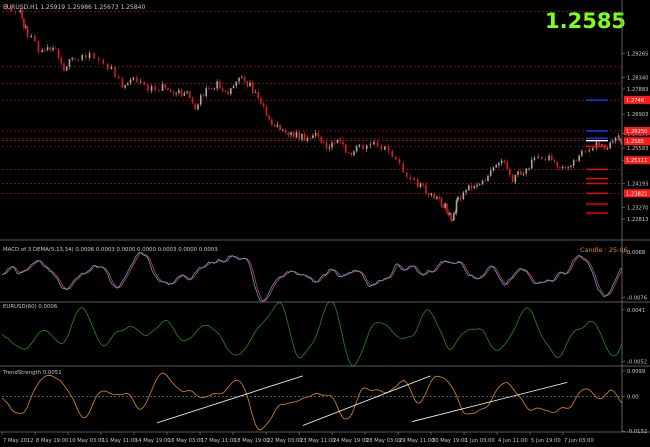 This screenshot has width=650, height=447. What do you see at coordinates (546, 441) in the screenshot?
I see `time-tick-label: 5 Jun 19:00` at bounding box center [546, 441].